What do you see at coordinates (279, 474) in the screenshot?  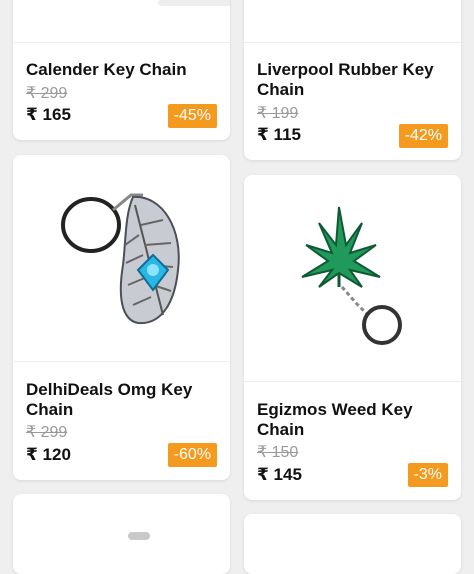 I see `product-price: ₹ 145` at bounding box center [279, 474].